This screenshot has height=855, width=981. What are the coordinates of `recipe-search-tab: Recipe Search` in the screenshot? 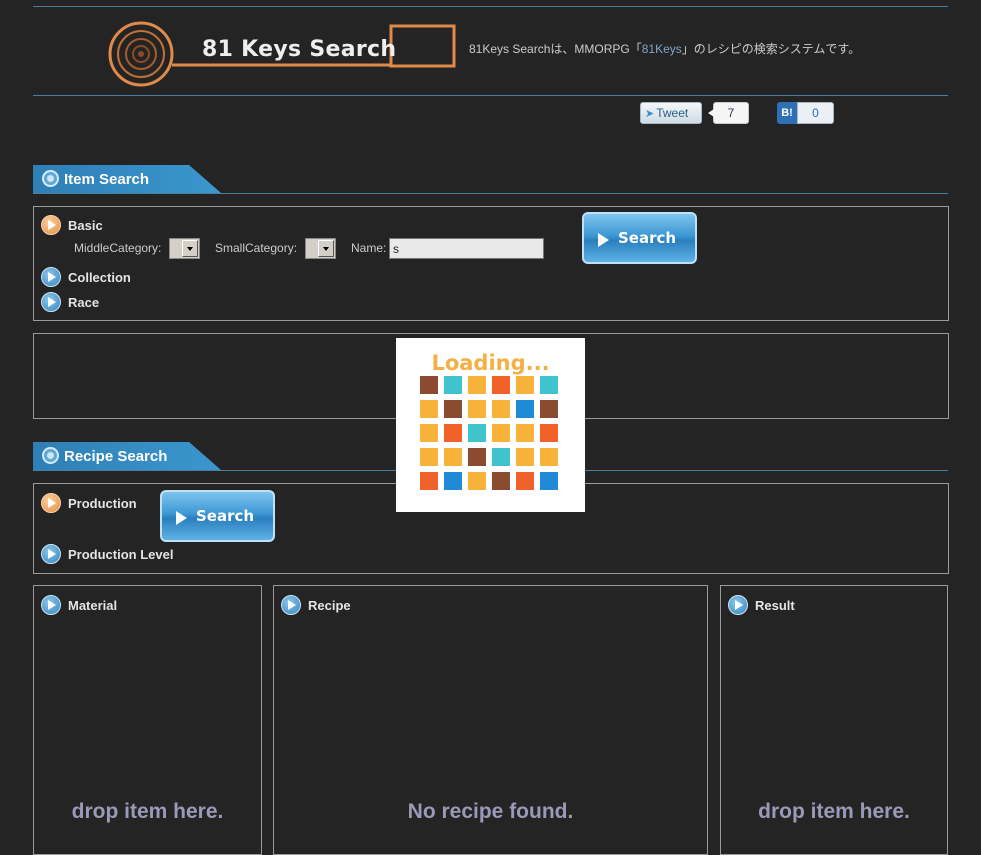 It's located at (127, 456).